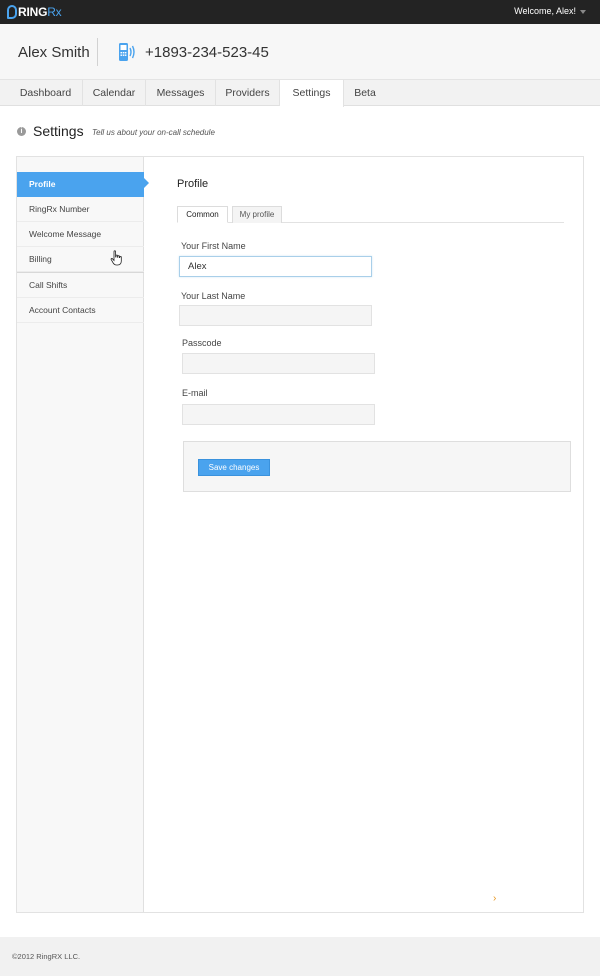 Image resolution: width=600 pixels, height=976 pixels. What do you see at coordinates (80, 259) in the screenshot?
I see `sidebar-item-billing: Billing` at bounding box center [80, 259].